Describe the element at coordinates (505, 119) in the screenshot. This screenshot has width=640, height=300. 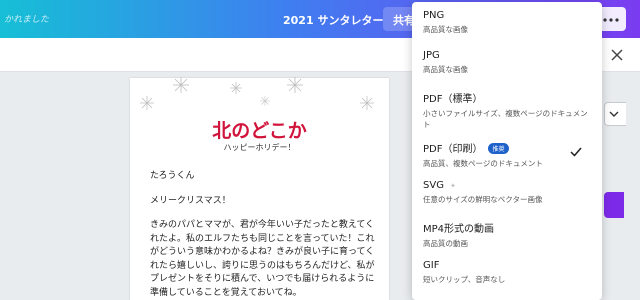
I see `option-desc: 小さいファイルサイズ、複数ページのドキュメント` at that location.